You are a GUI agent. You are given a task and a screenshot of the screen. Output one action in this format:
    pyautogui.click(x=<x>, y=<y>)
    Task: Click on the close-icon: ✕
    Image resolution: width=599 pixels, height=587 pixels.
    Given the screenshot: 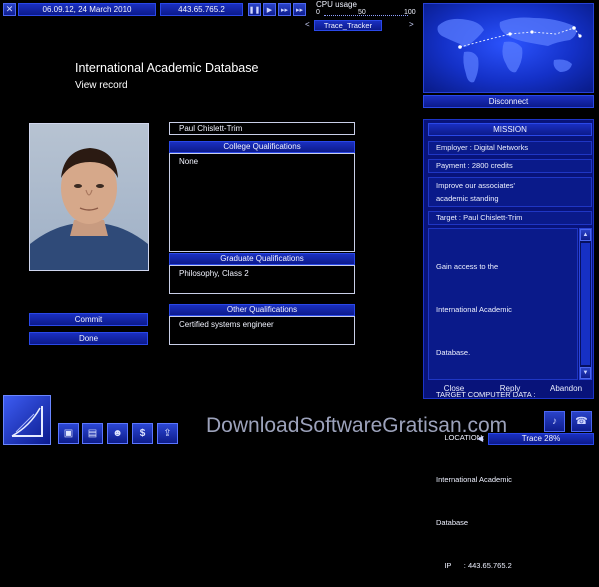 What is the action you would take?
    pyautogui.click(x=9, y=9)
    